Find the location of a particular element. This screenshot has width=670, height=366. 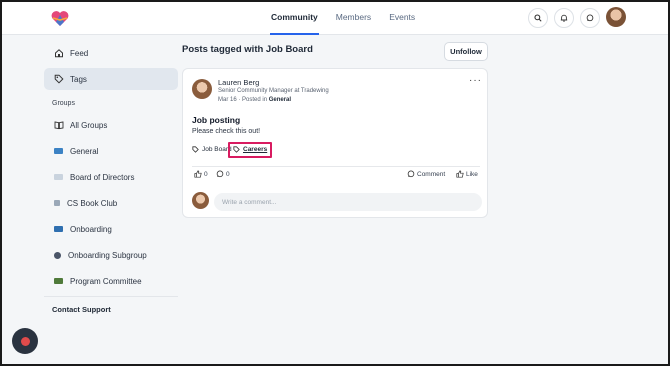

sidebar-item-onboarding-subgroup: Onboarding Subgroup is located at coordinates (111, 255).